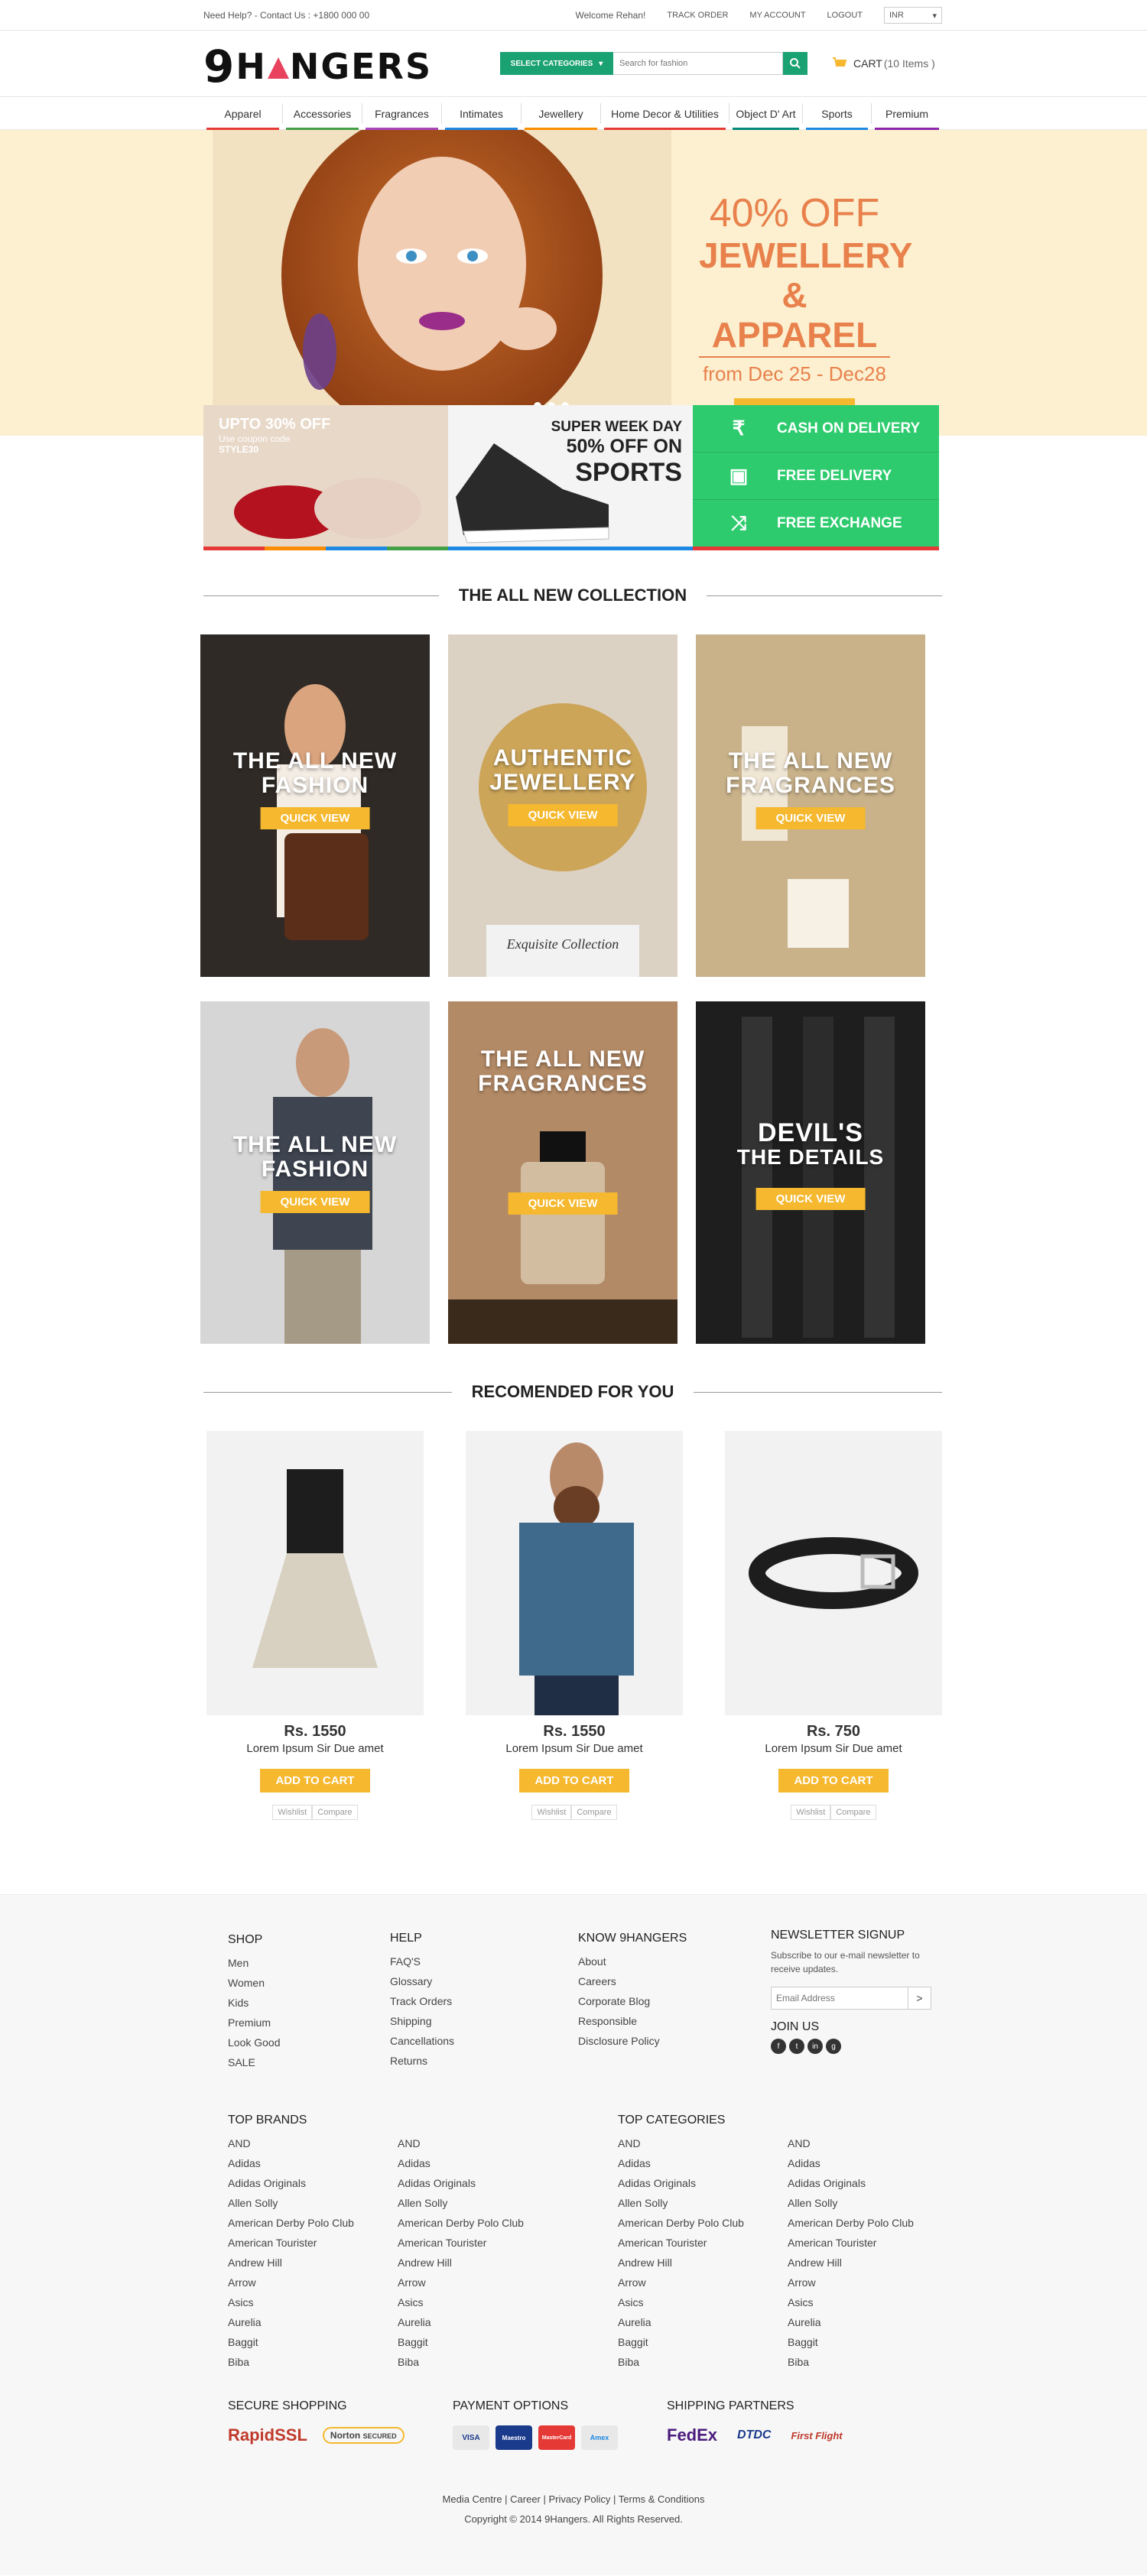  Describe the element at coordinates (254, 1963) in the screenshot. I see `footer-link: Men` at that location.